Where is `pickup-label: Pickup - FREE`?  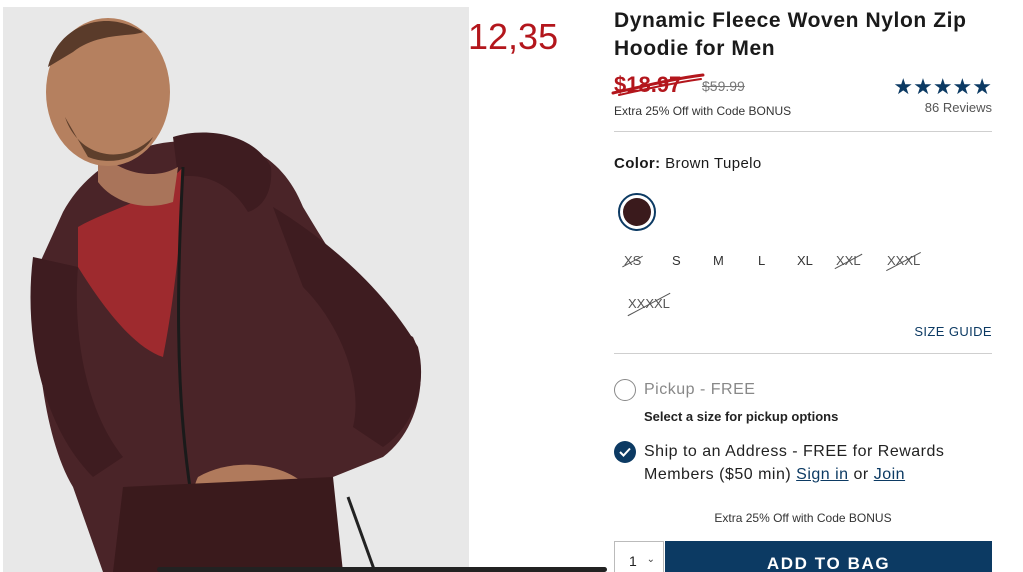 pickup-label: Pickup - FREE is located at coordinates (700, 389).